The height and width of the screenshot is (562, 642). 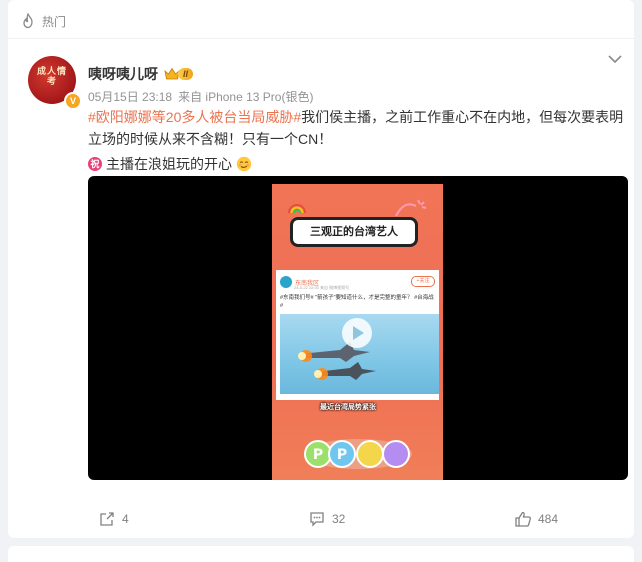 I want to click on embed-follow-label: +关注, so click(x=423, y=281).